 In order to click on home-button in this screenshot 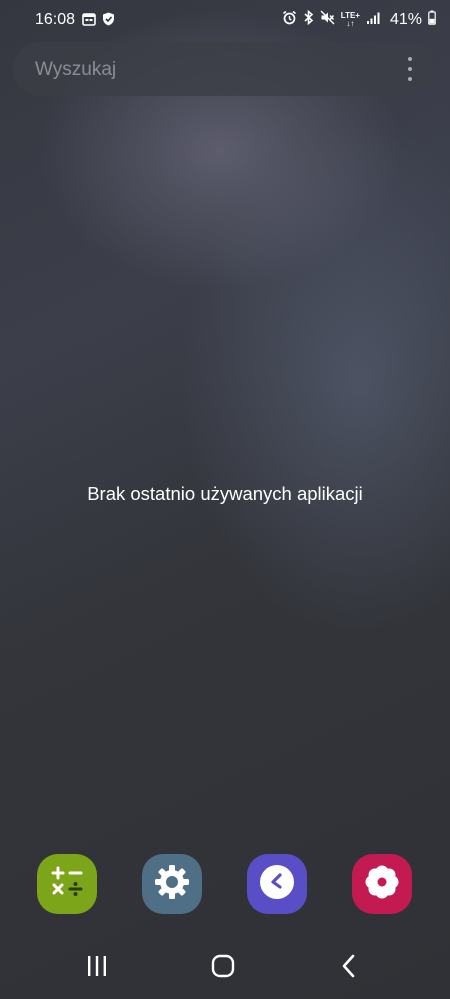, I will do `click(223, 968)`.